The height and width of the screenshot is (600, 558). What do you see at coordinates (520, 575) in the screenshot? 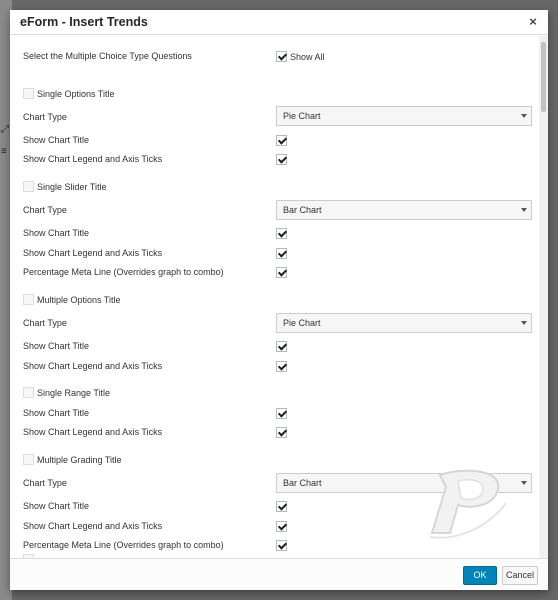
I see `cancel-button: Cancel` at bounding box center [520, 575].